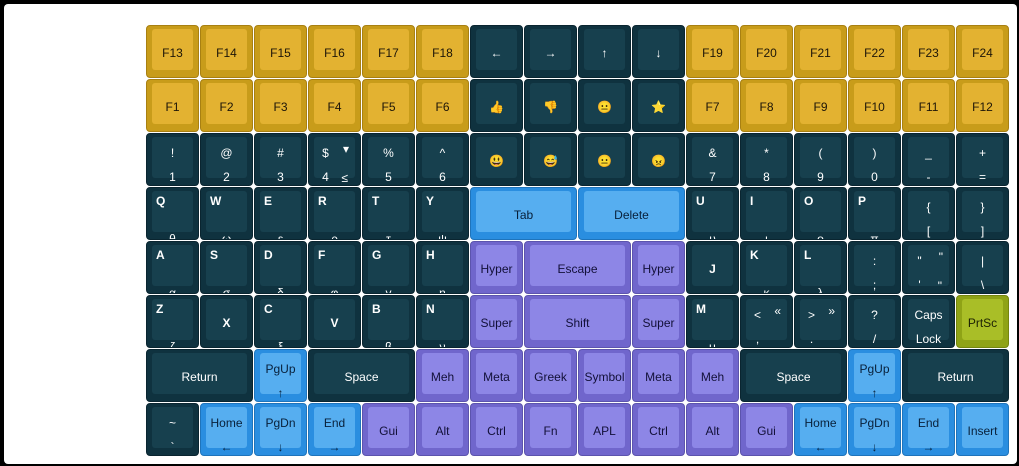 The width and height of the screenshot is (1019, 466). I want to click on key-delete: Delete, so click(631, 213).